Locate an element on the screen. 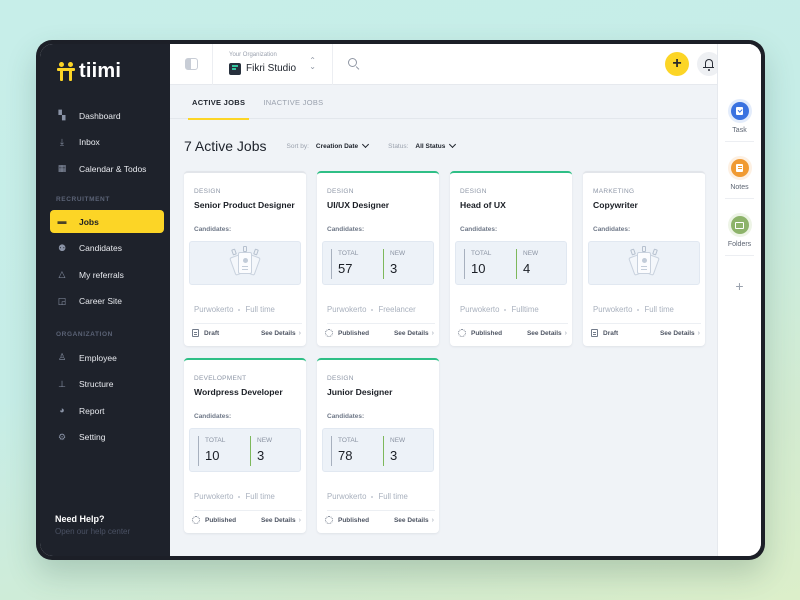 The image size is (800, 600). sidebar-item-label: Calendar & Todos is located at coordinates (113, 168).